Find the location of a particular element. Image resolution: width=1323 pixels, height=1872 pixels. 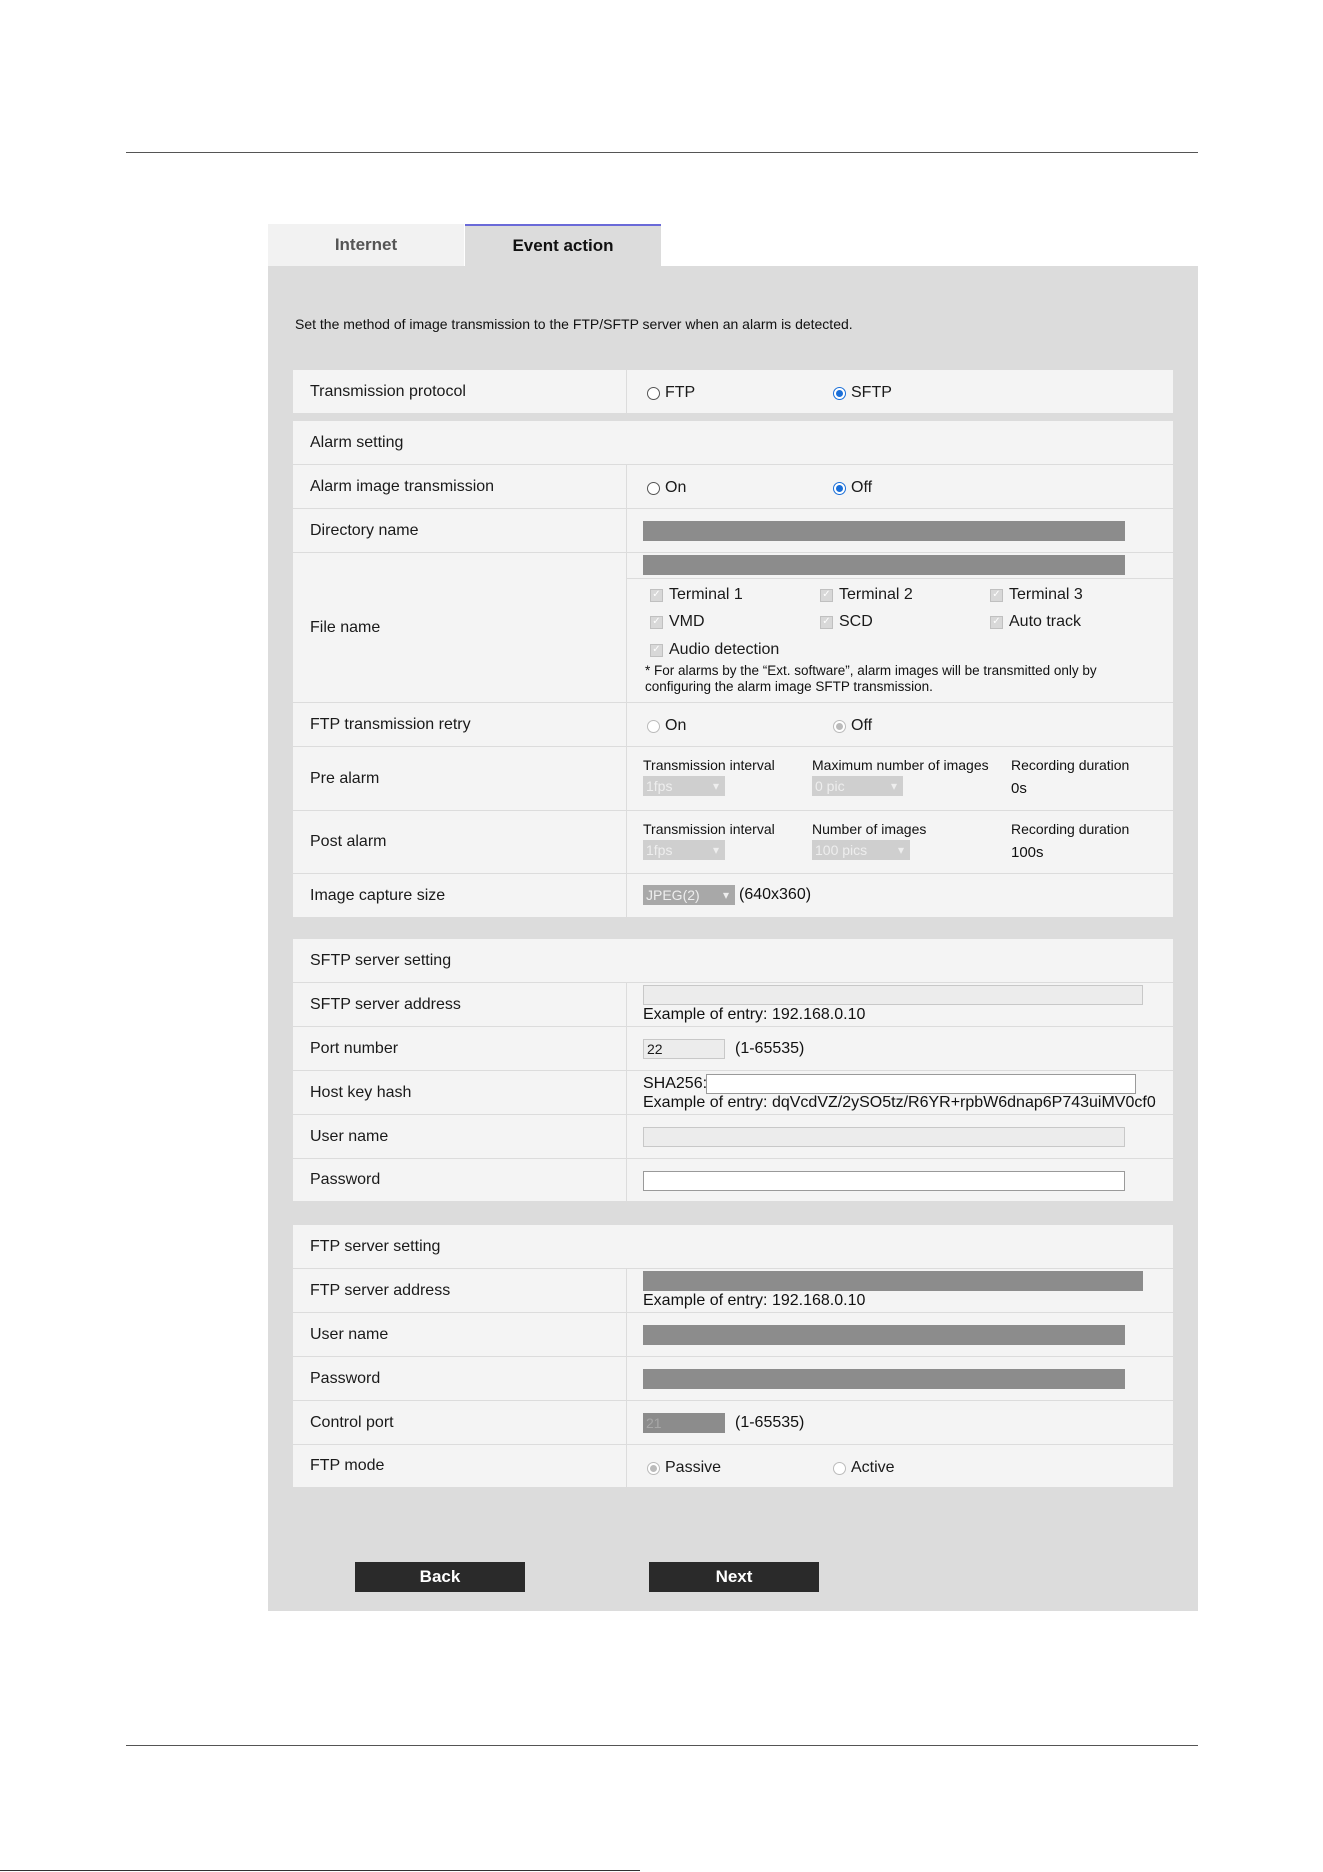

protocol-label: Transmission protocol is located at coordinates (460, 391).